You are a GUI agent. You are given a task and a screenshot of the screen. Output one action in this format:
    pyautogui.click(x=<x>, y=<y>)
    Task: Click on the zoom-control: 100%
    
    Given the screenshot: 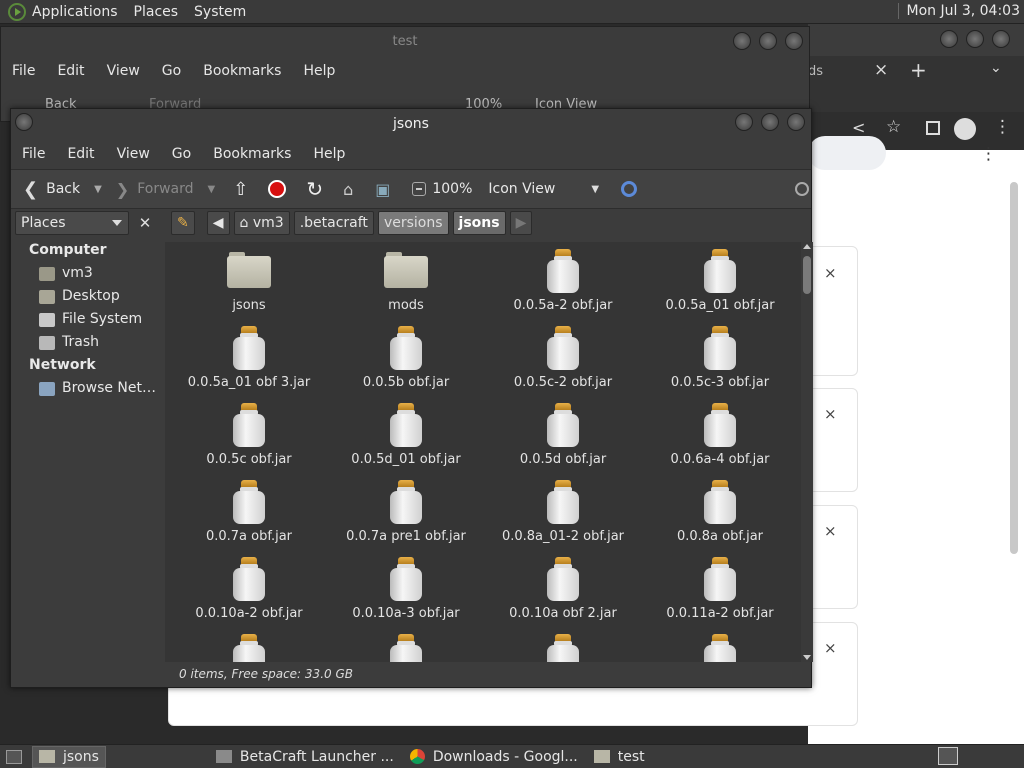 What is the action you would take?
    pyautogui.click(x=442, y=189)
    